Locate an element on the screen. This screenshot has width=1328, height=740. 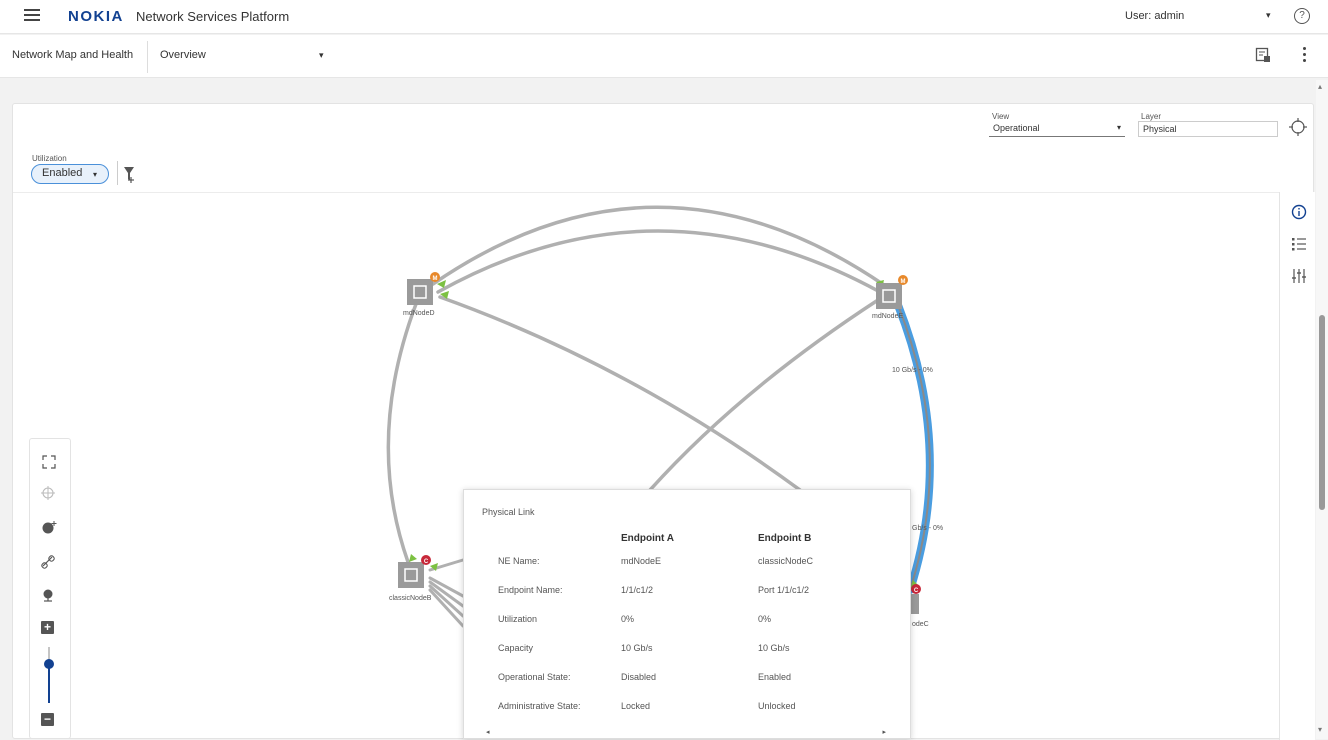
row-label: Utilization is located at coordinates (518, 618).